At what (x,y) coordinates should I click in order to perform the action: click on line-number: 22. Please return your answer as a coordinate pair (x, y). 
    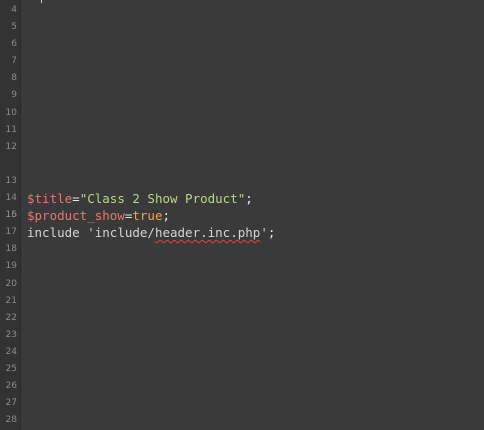
    Looking at the image, I should click on (11, 317).